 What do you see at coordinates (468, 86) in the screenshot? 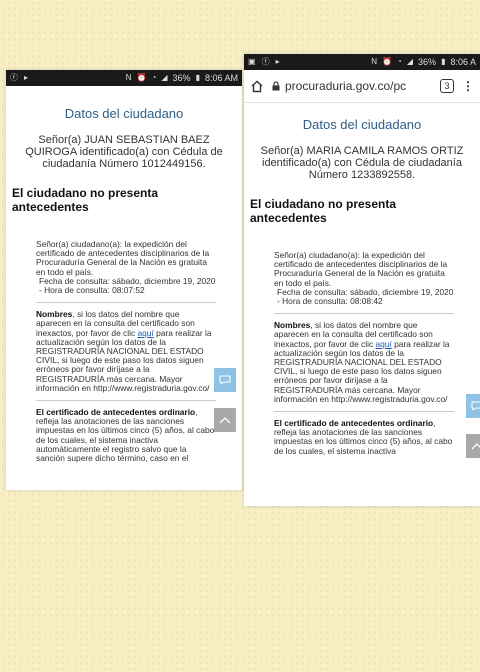
I see `menu-icon: ⋮` at bounding box center [468, 86].